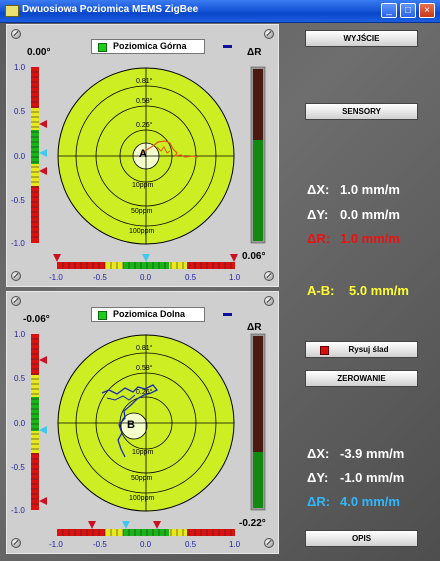 The image size is (440, 561). Describe the element at coordinates (370, 501) in the screenshot. I see `readout-value: 4.0 mm/m` at that location.